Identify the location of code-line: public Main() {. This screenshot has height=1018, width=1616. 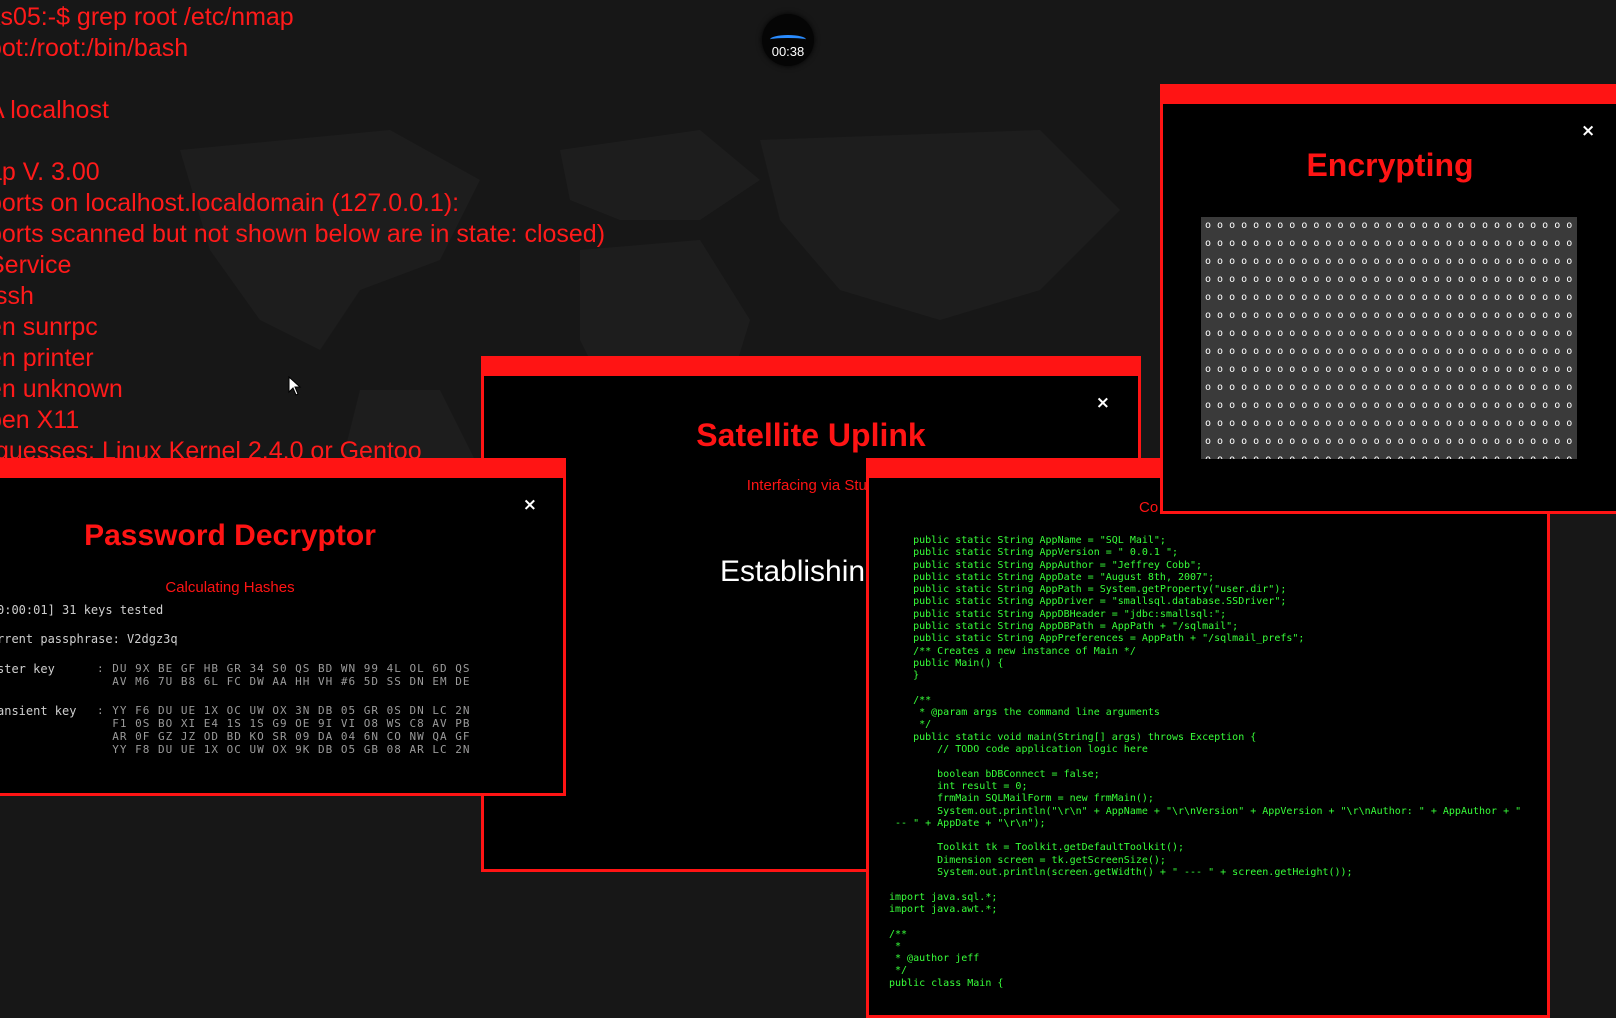
(946, 663).